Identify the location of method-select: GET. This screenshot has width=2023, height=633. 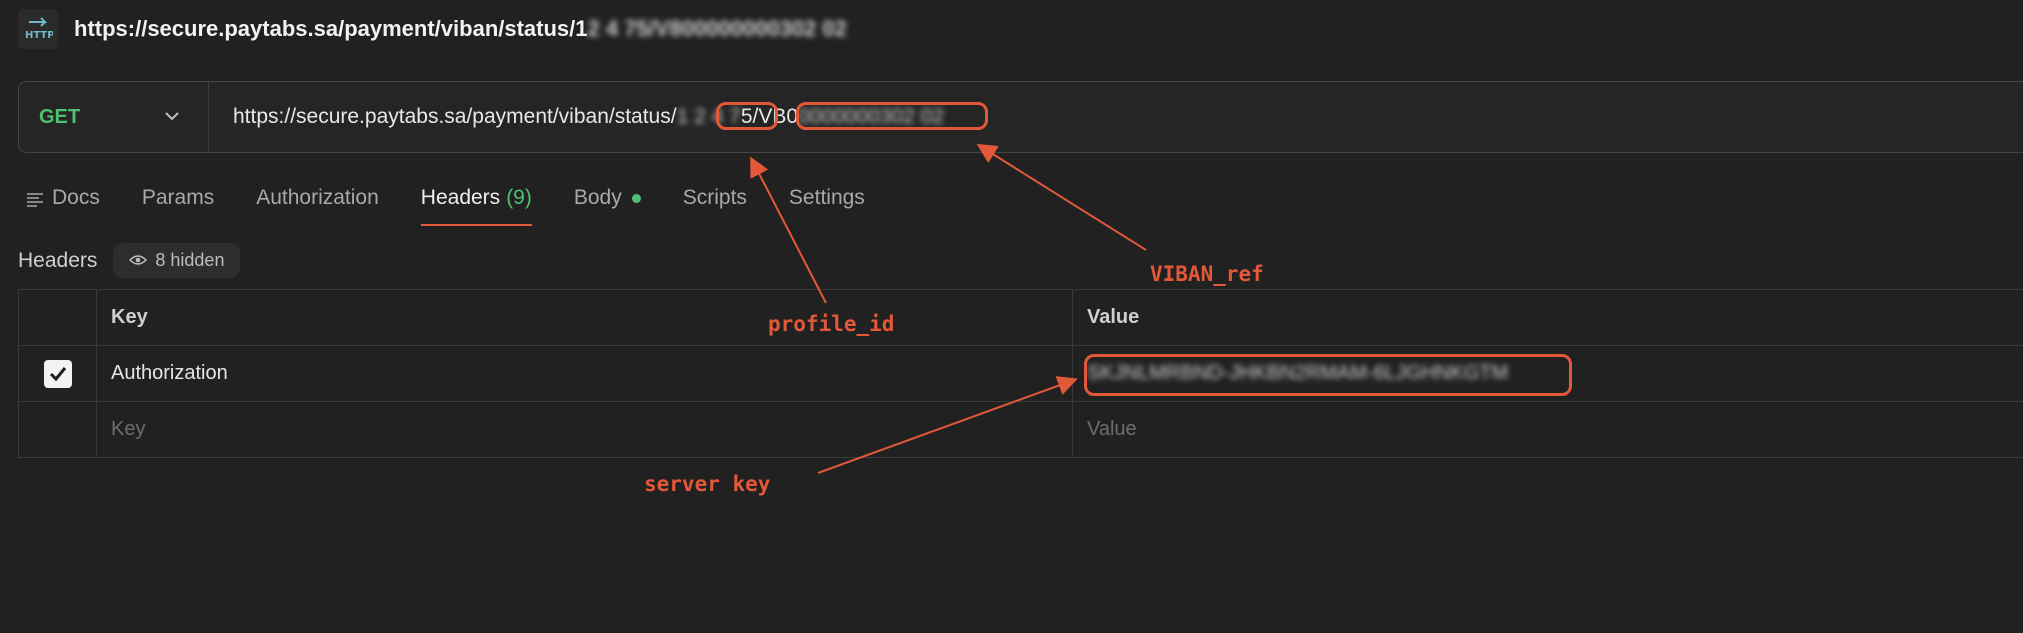
(114, 117).